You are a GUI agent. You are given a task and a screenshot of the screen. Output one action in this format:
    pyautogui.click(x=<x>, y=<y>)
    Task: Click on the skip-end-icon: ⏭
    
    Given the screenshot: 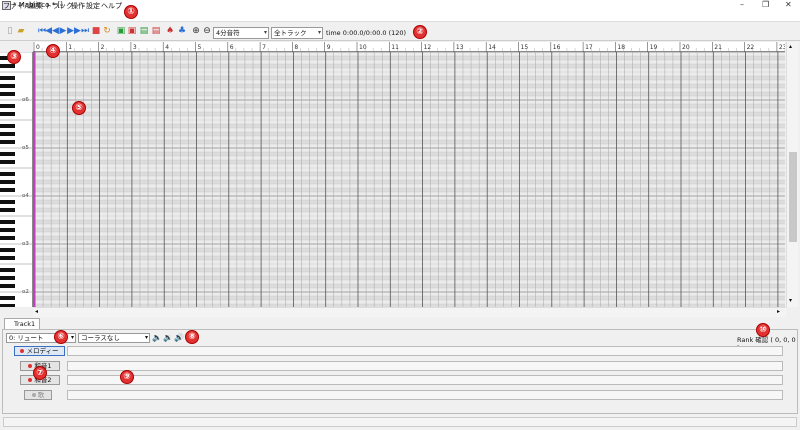 What is the action you would take?
    pyautogui.click(x=85, y=31)
    